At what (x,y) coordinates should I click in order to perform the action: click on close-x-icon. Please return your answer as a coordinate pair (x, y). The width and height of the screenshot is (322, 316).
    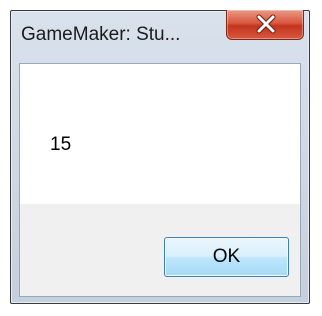
    Looking at the image, I should click on (266, 24).